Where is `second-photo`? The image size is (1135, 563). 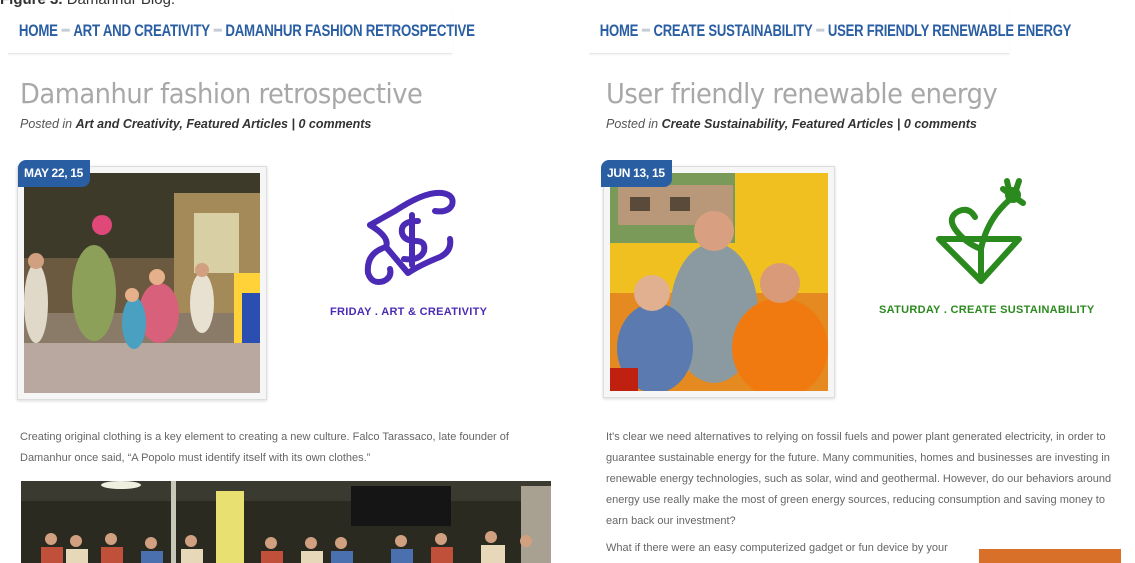 second-photo is located at coordinates (286, 522).